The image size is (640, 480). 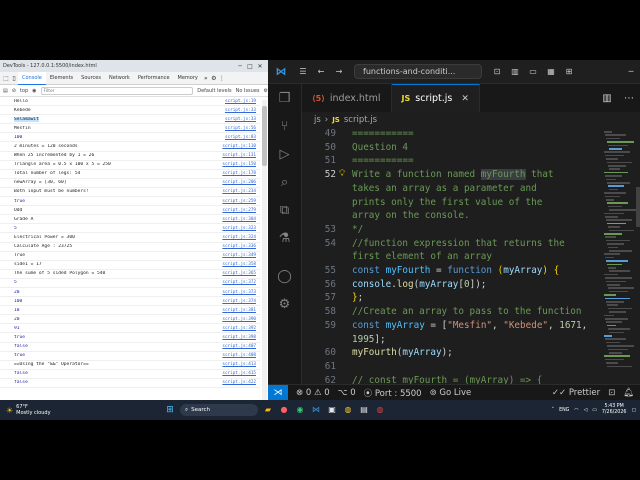 I want to click on layout-panel-icon: ▭, so click(x=533, y=71).